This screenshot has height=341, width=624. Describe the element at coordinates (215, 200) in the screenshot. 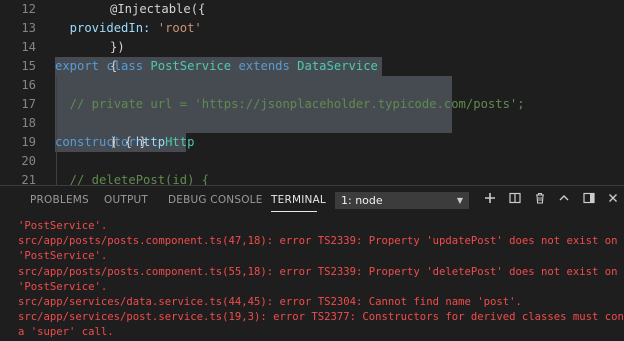

I see `tab-debug-console: DEBUG CONSOLE` at that location.